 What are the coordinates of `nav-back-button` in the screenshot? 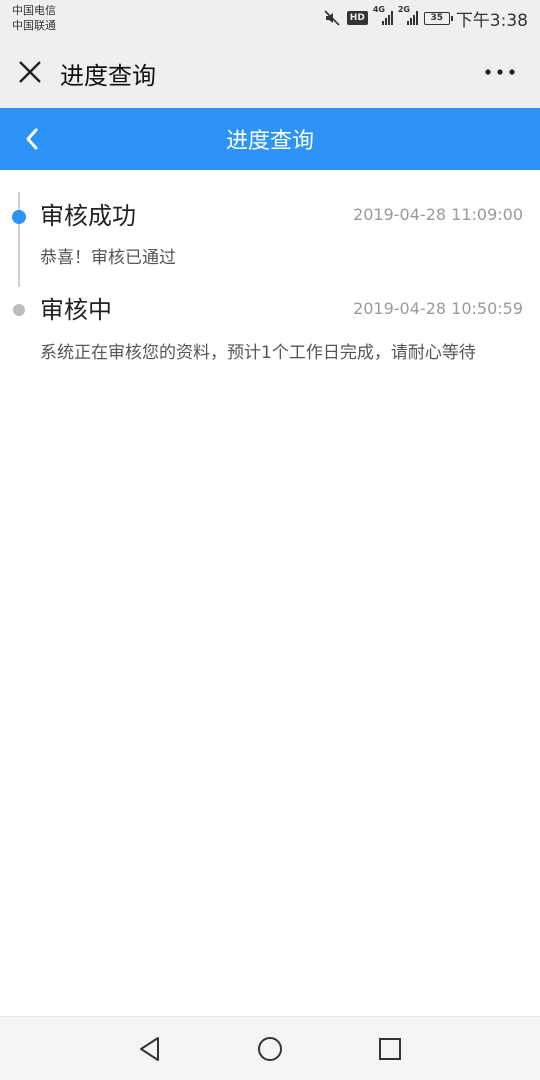 It's located at (150, 1049).